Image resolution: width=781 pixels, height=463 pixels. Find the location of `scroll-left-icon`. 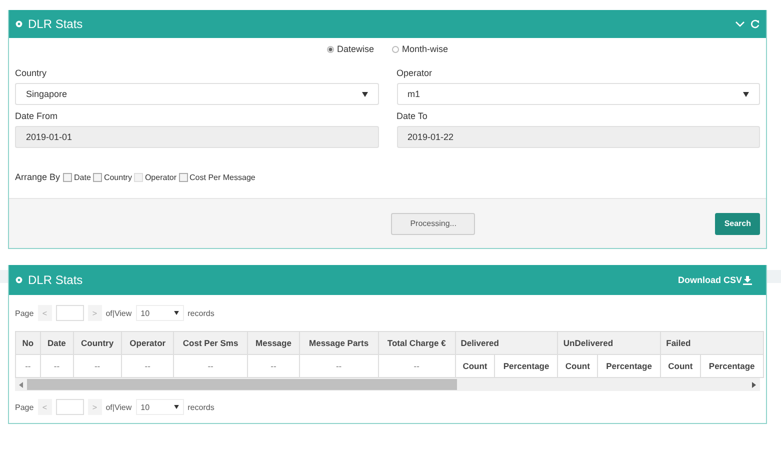

scroll-left-icon is located at coordinates (21, 385).